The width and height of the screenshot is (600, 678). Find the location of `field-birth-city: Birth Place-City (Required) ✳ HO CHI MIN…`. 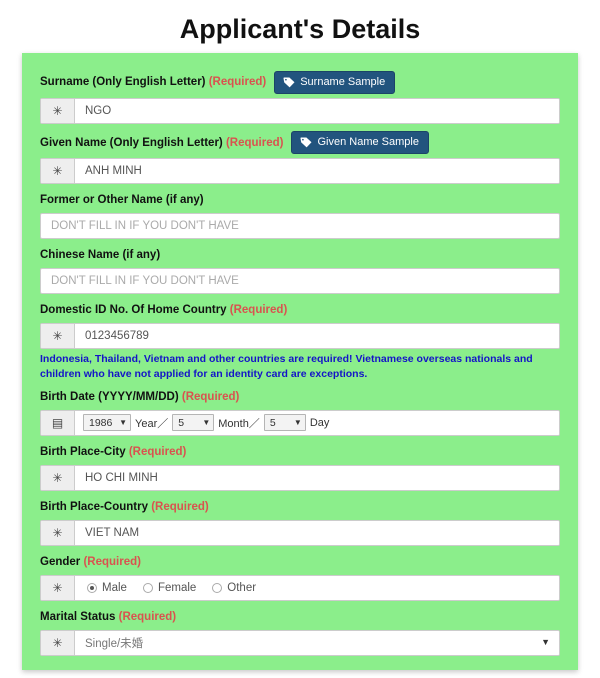

field-birth-city: Birth Place-City (Required) ✳ HO CHI MIN… is located at coordinates (300, 467).